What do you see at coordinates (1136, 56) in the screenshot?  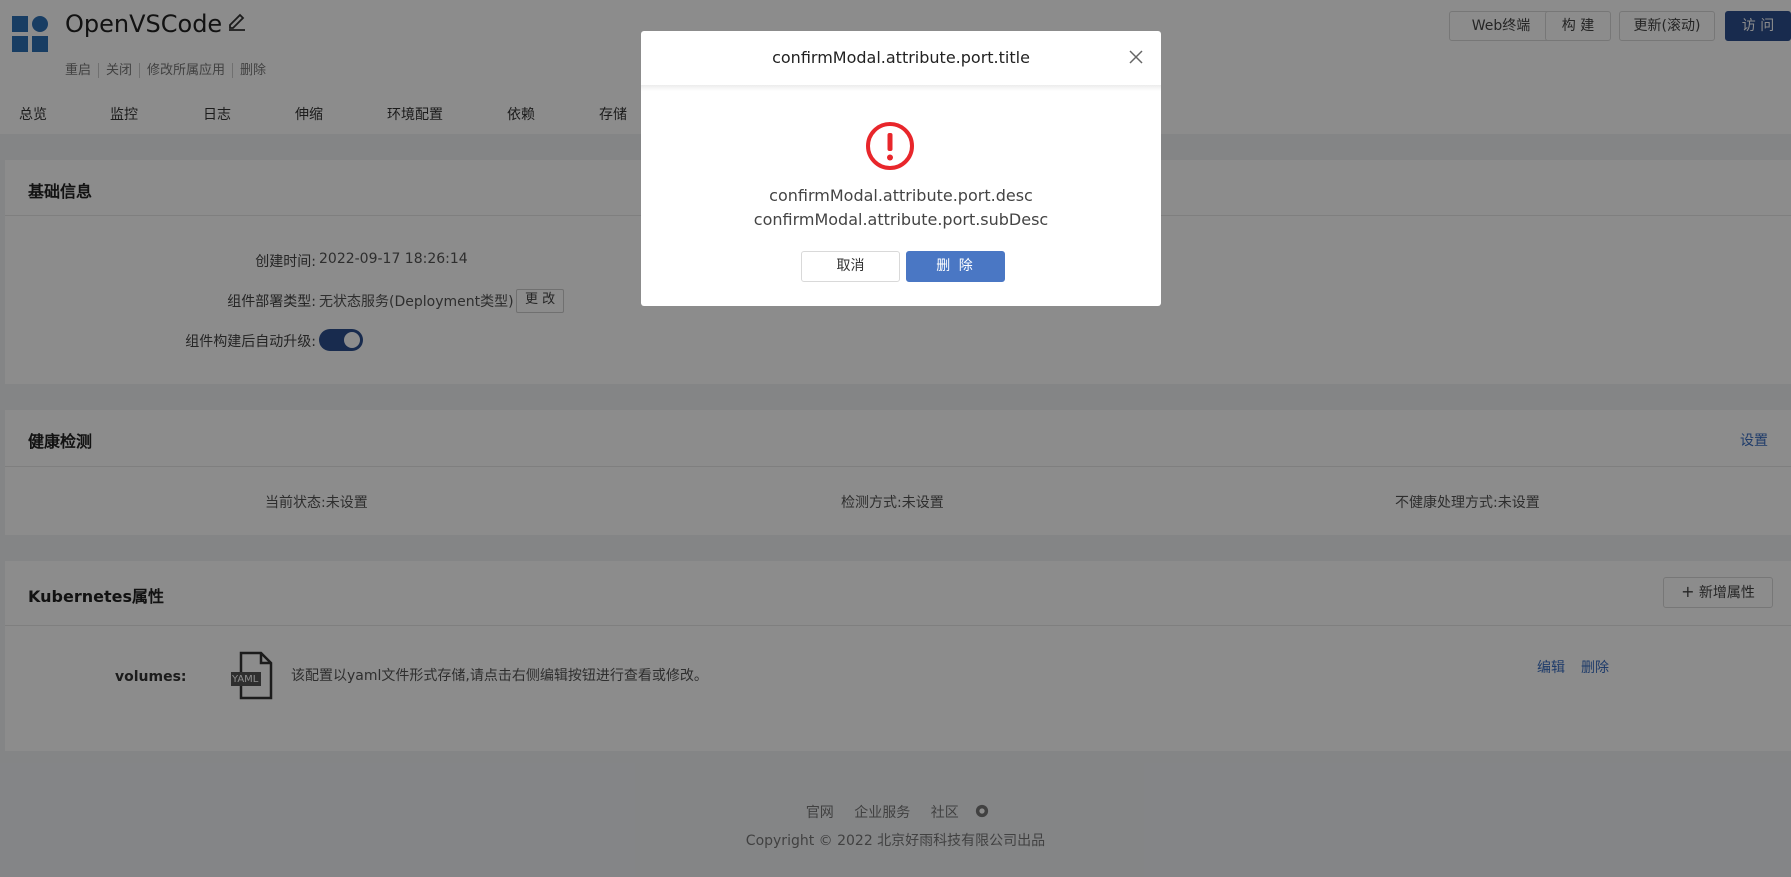 I see `close-icon` at bounding box center [1136, 56].